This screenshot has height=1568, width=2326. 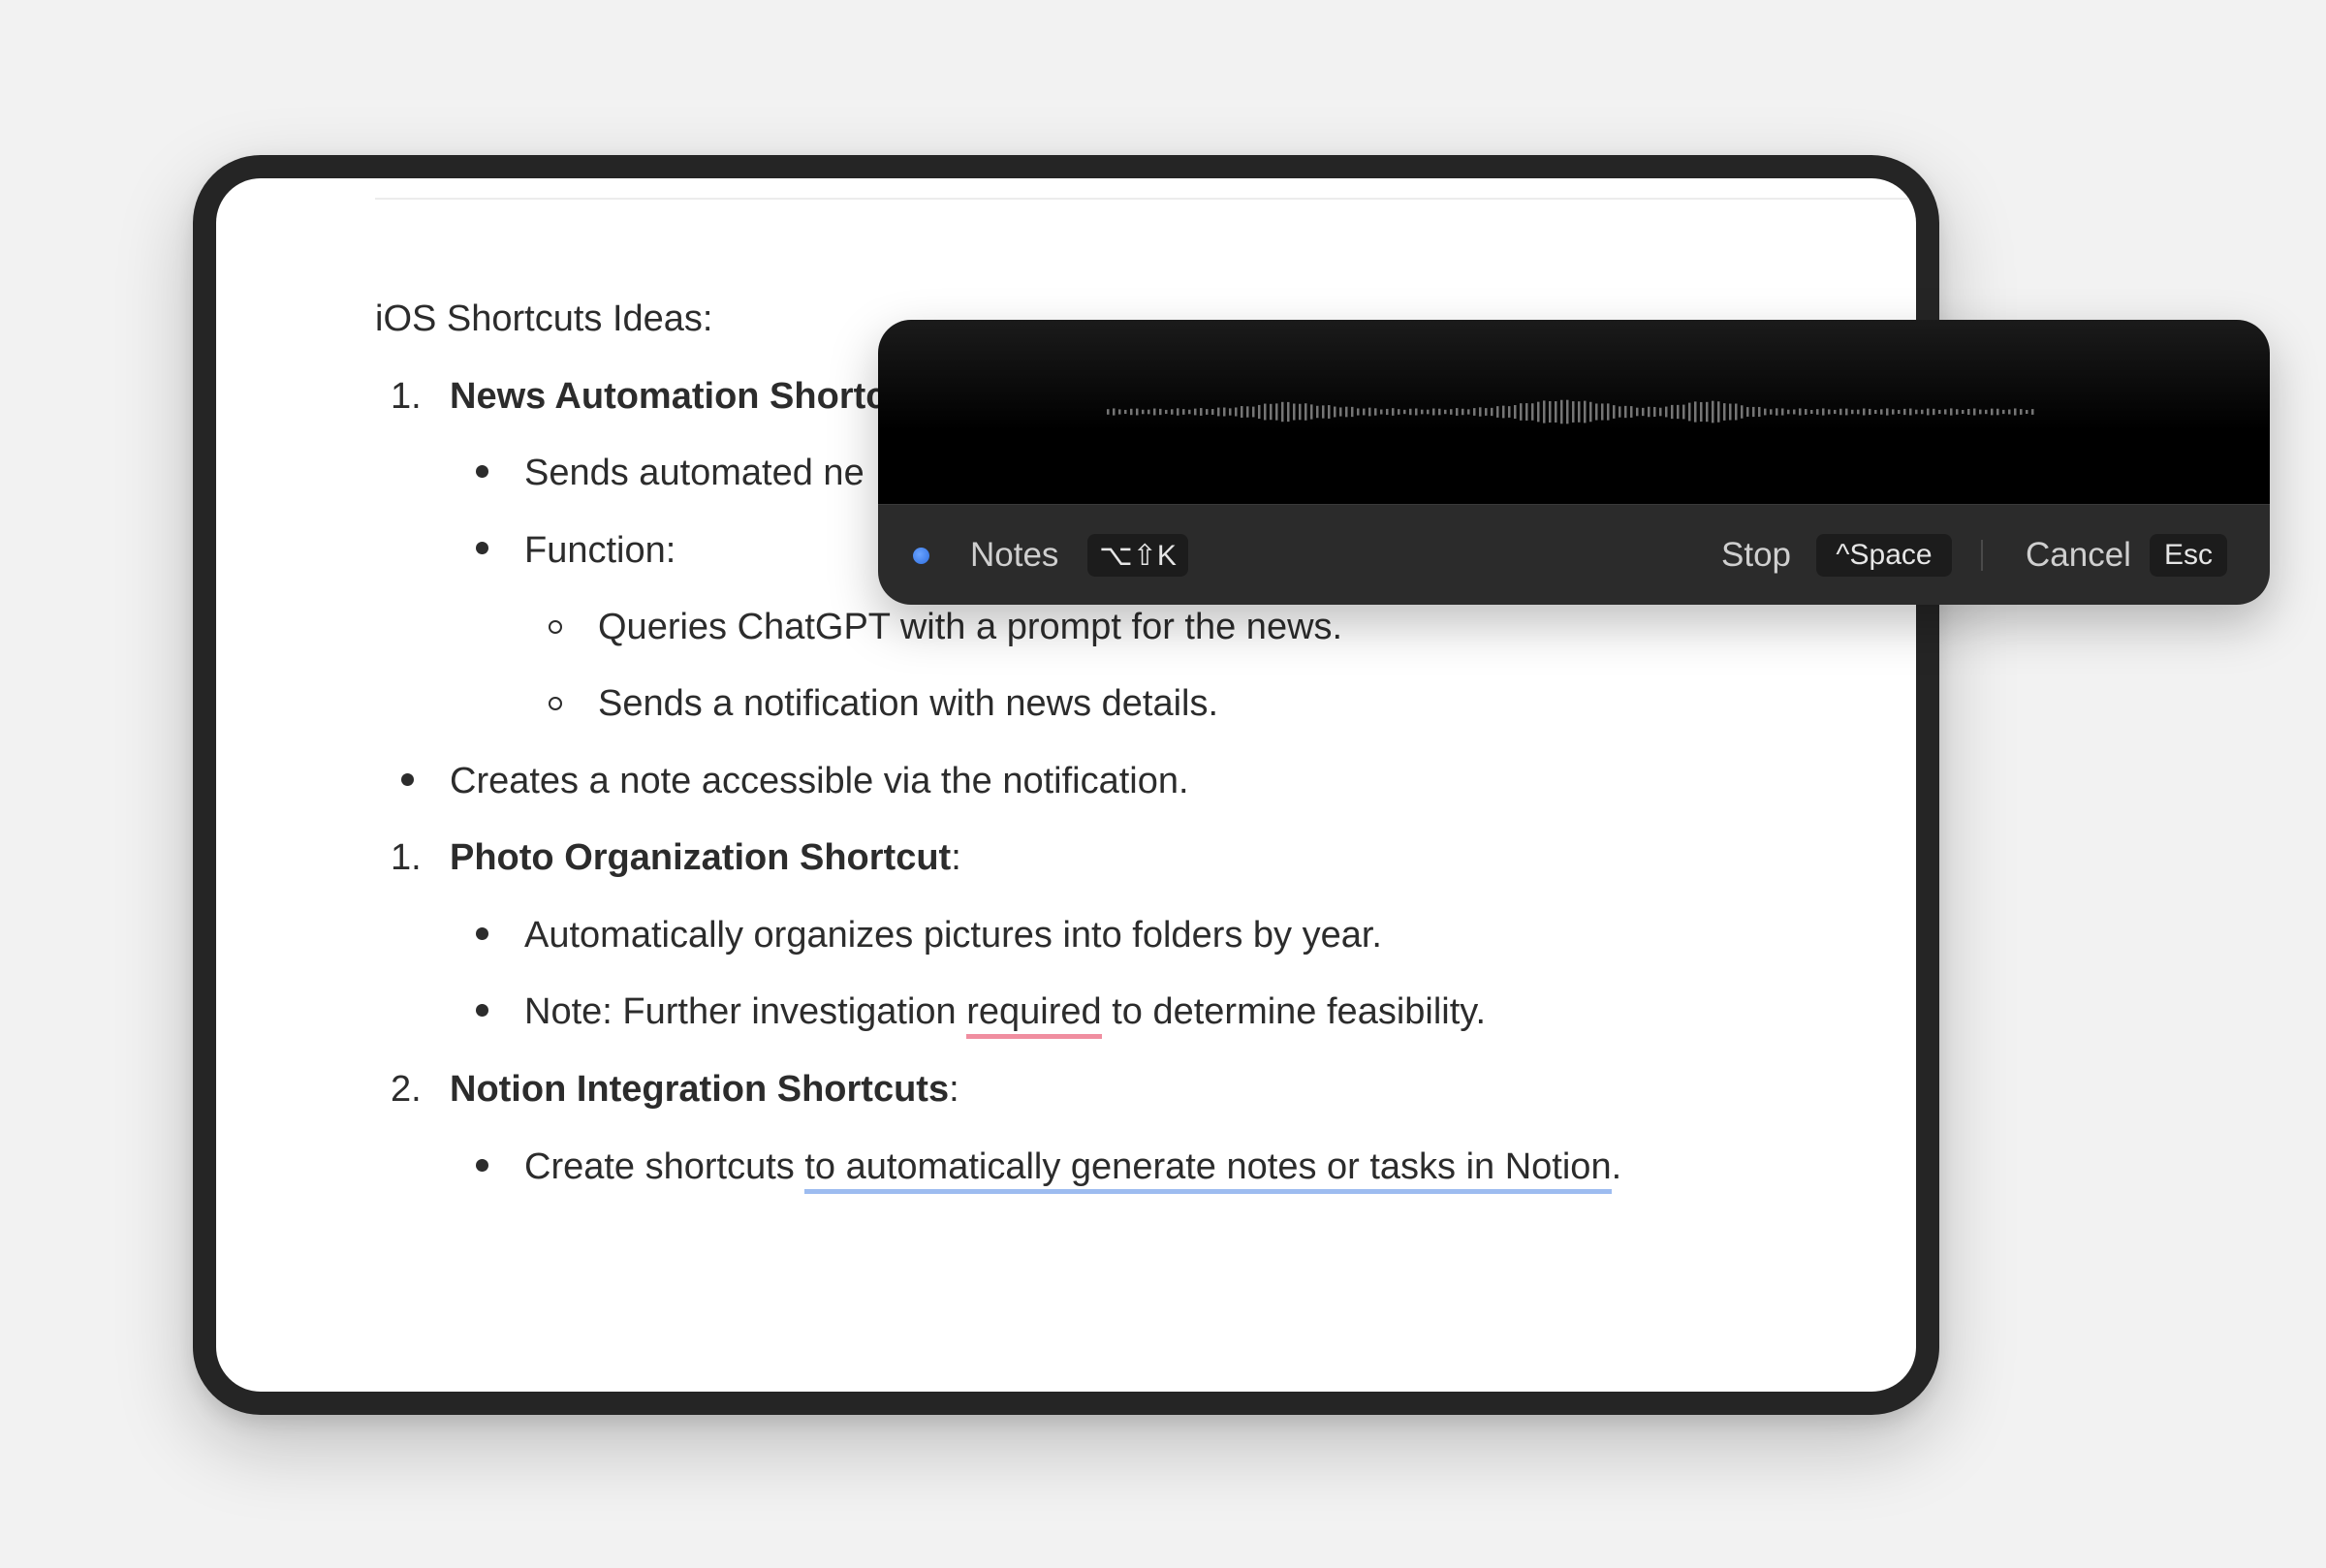 What do you see at coordinates (2188, 556) in the screenshot?
I see `cancel-shortcut-key: Esc` at bounding box center [2188, 556].